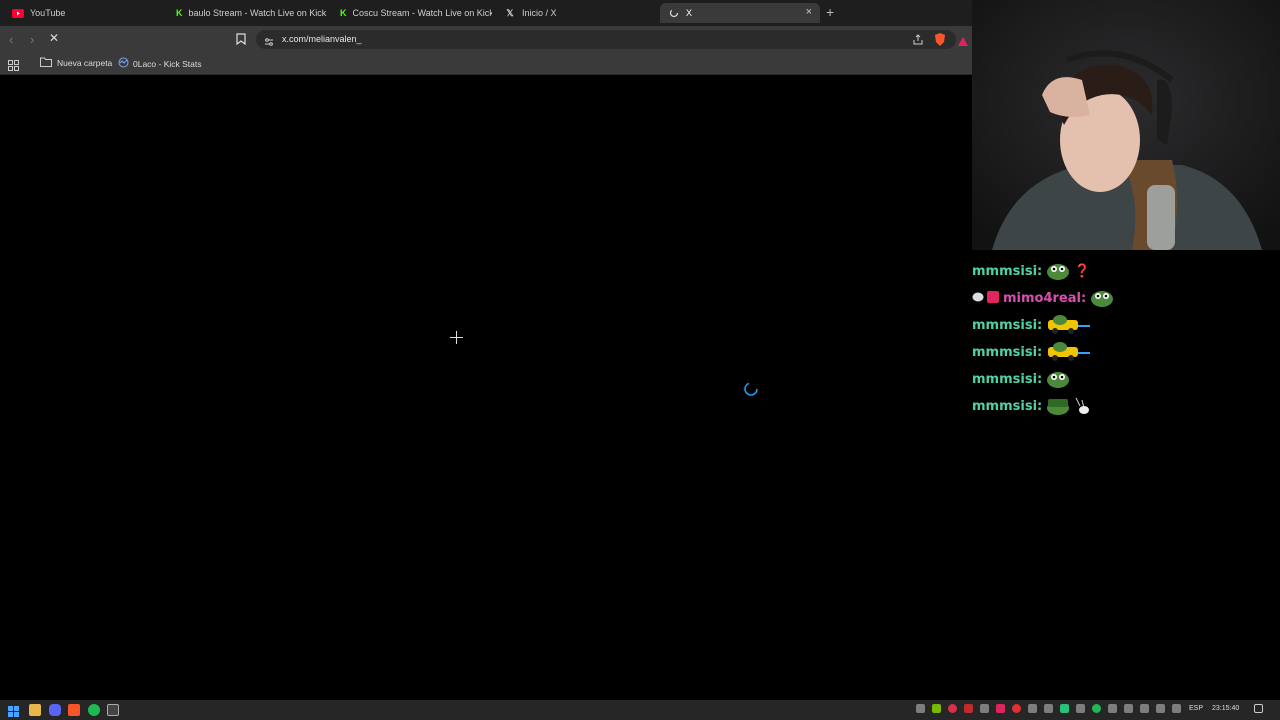 The width and height of the screenshot is (1280, 720). I want to click on brave-browser-icon, so click(74, 710).